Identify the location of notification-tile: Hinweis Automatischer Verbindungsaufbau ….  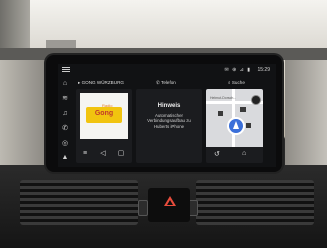
(169, 126).